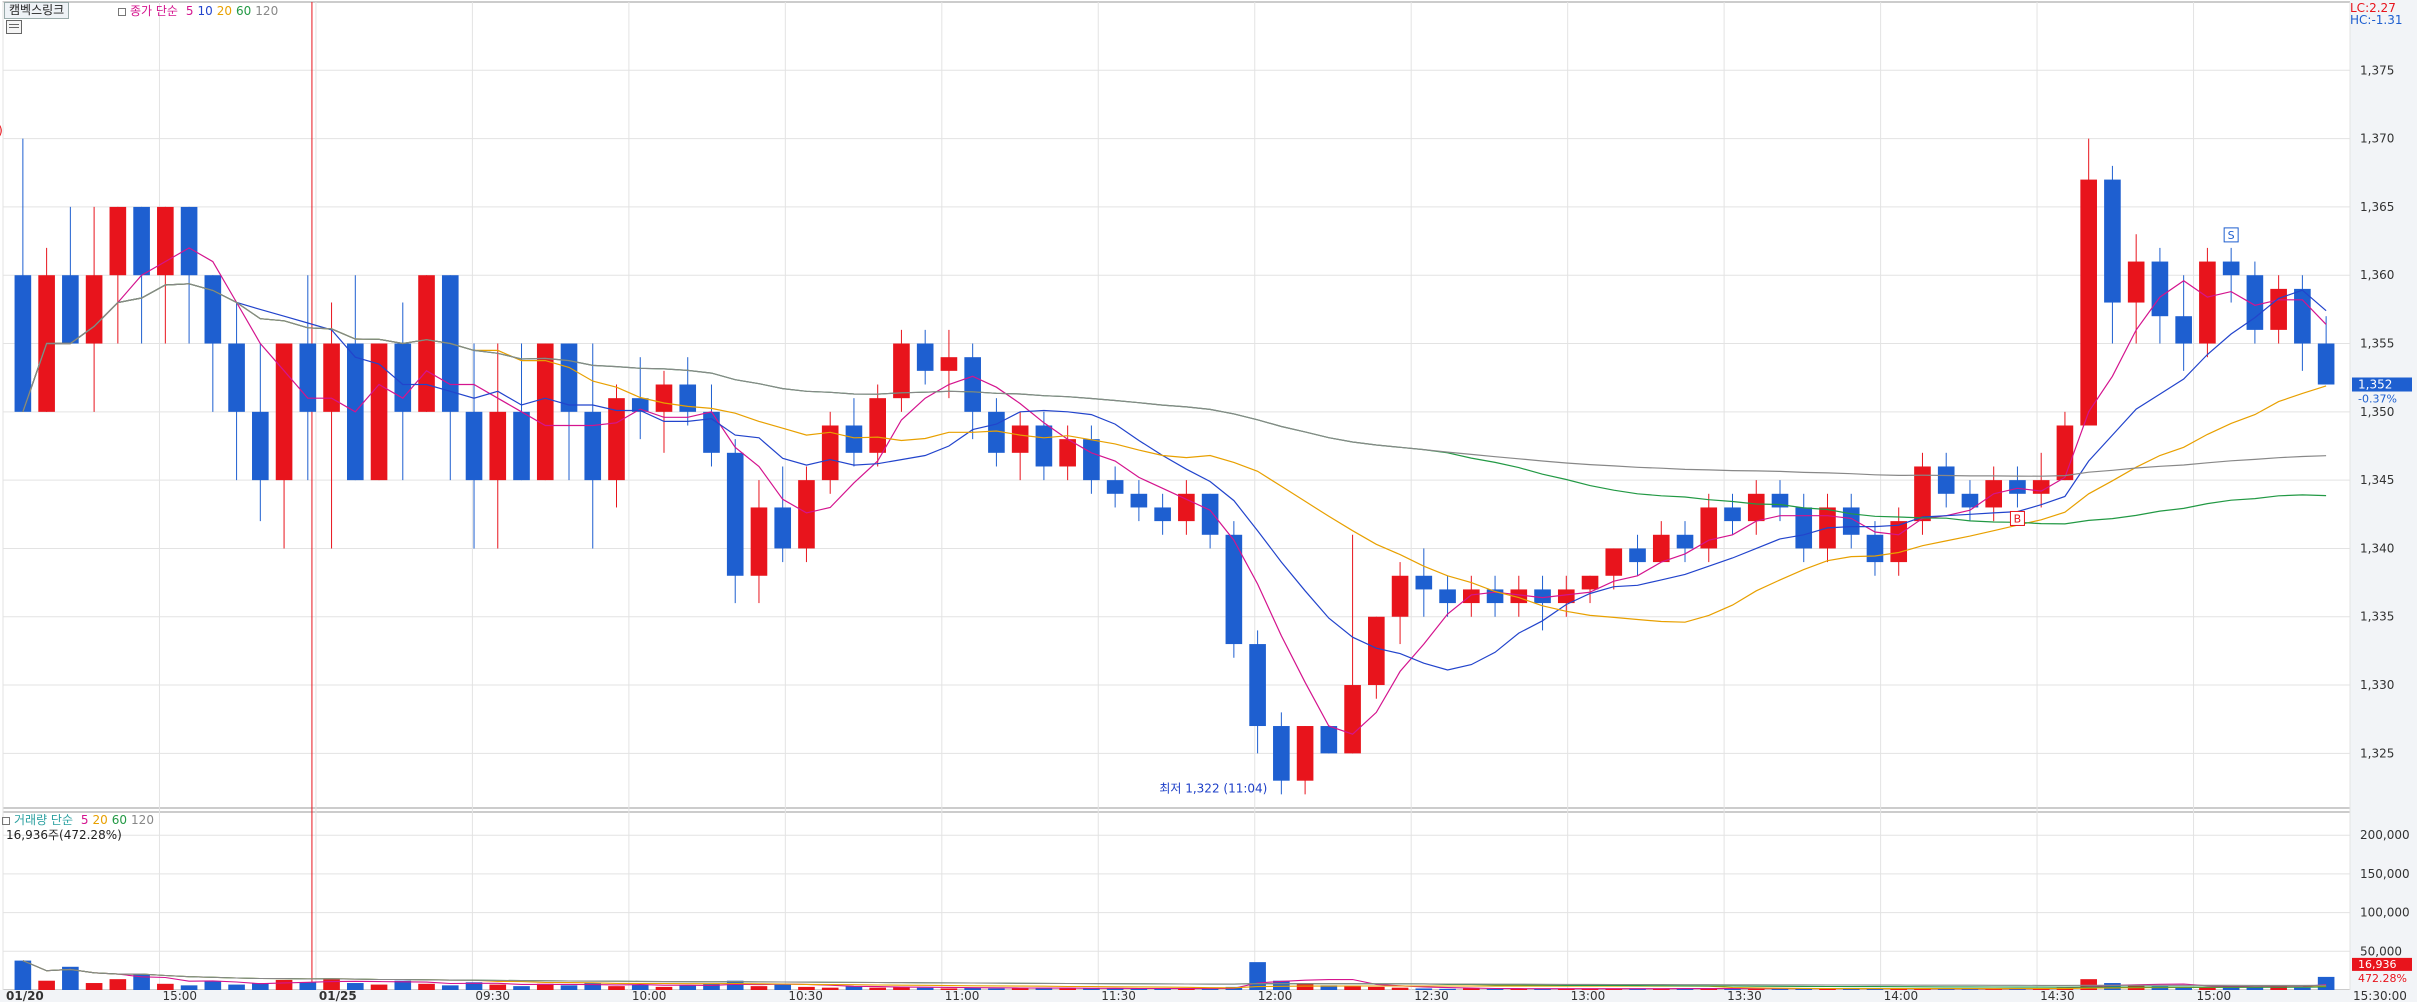 The image size is (2417, 1002). I want to click on time-tick-label: 14:30, so click(2057, 995).